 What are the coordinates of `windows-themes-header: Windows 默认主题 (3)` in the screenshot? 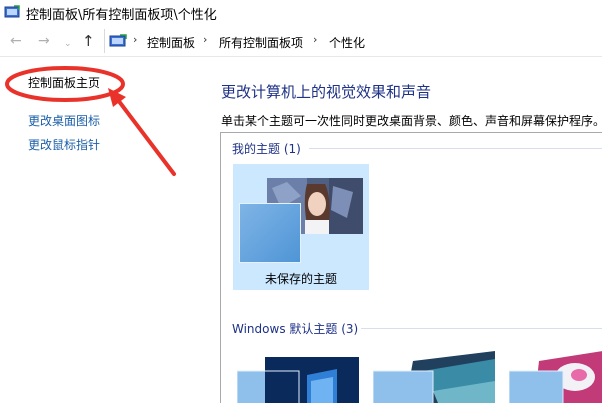 It's located at (295, 328).